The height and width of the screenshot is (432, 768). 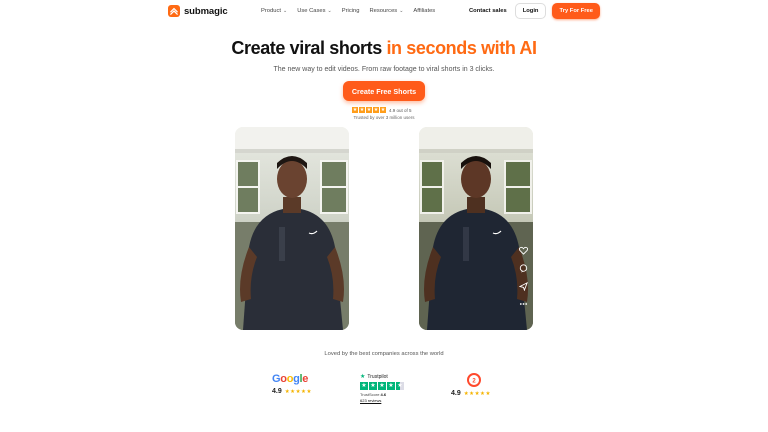 I want to click on menu-item-label: Resources, so click(x=383, y=11).